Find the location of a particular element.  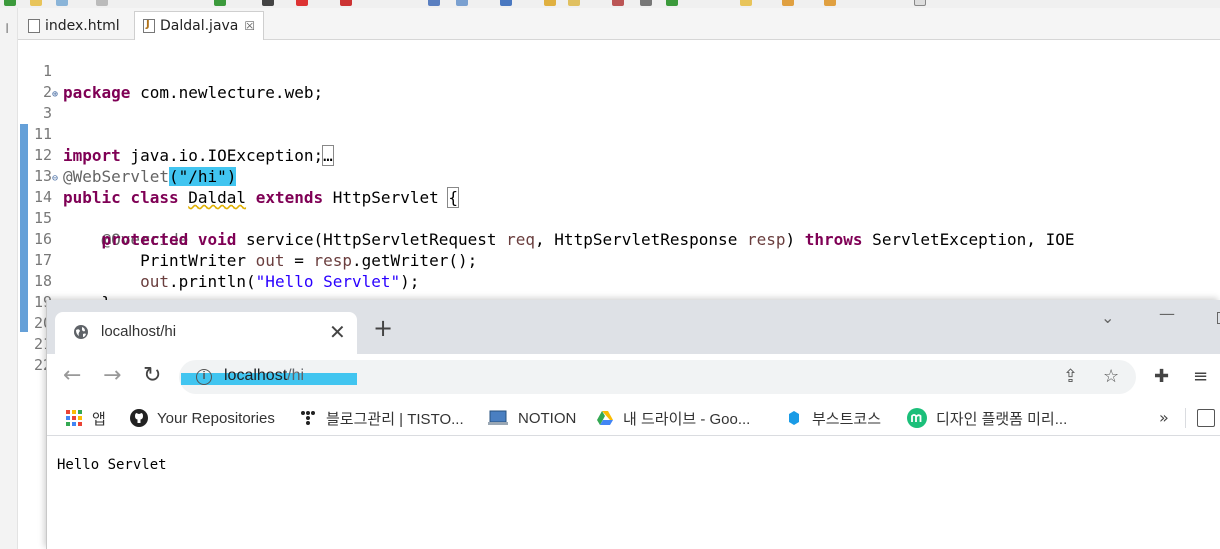

run-icon is located at coordinates (10, 3).